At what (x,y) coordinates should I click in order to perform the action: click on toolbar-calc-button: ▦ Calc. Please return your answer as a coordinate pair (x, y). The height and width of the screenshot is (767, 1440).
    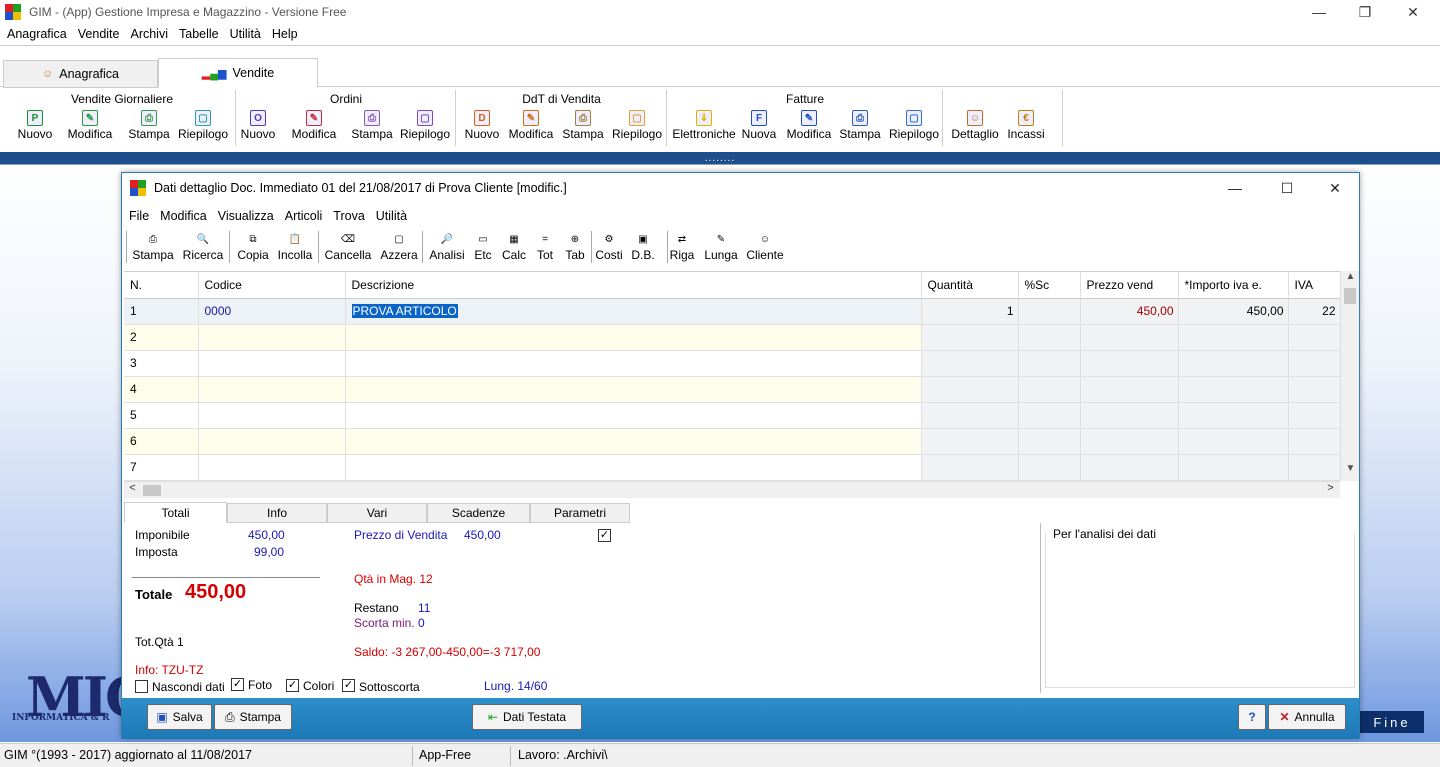
    Looking at the image, I should click on (514, 248).